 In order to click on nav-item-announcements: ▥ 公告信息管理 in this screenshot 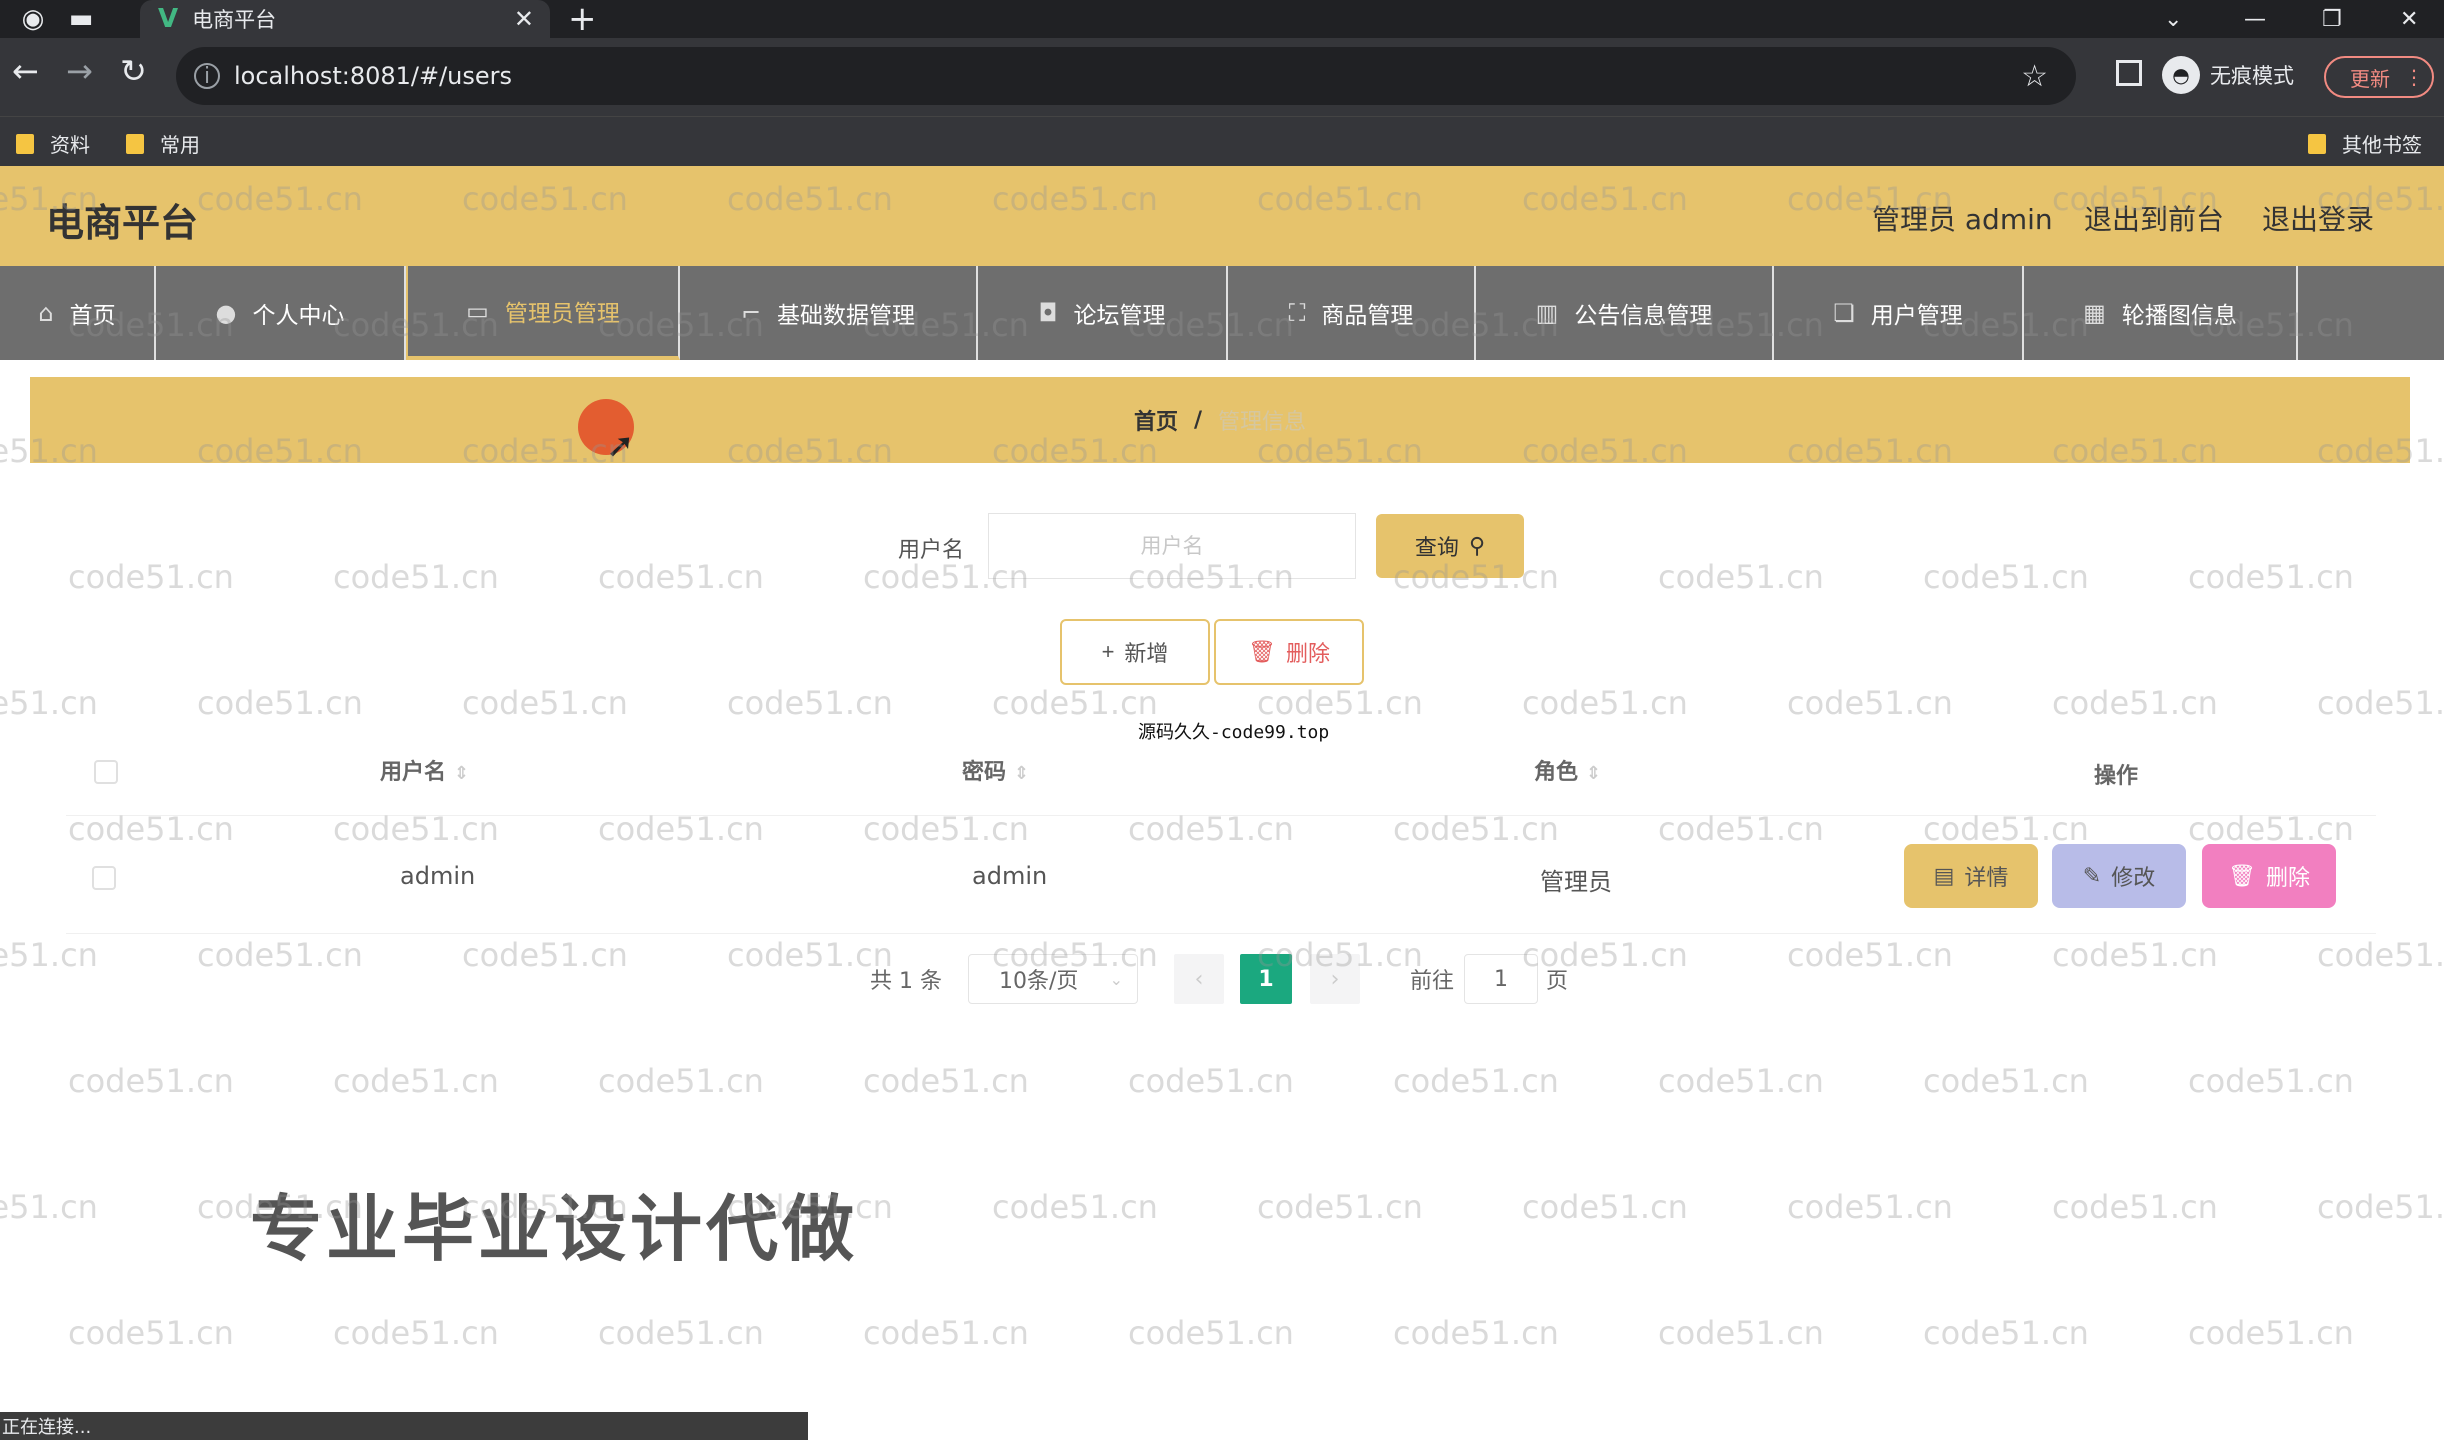, I will do `click(1625, 313)`.